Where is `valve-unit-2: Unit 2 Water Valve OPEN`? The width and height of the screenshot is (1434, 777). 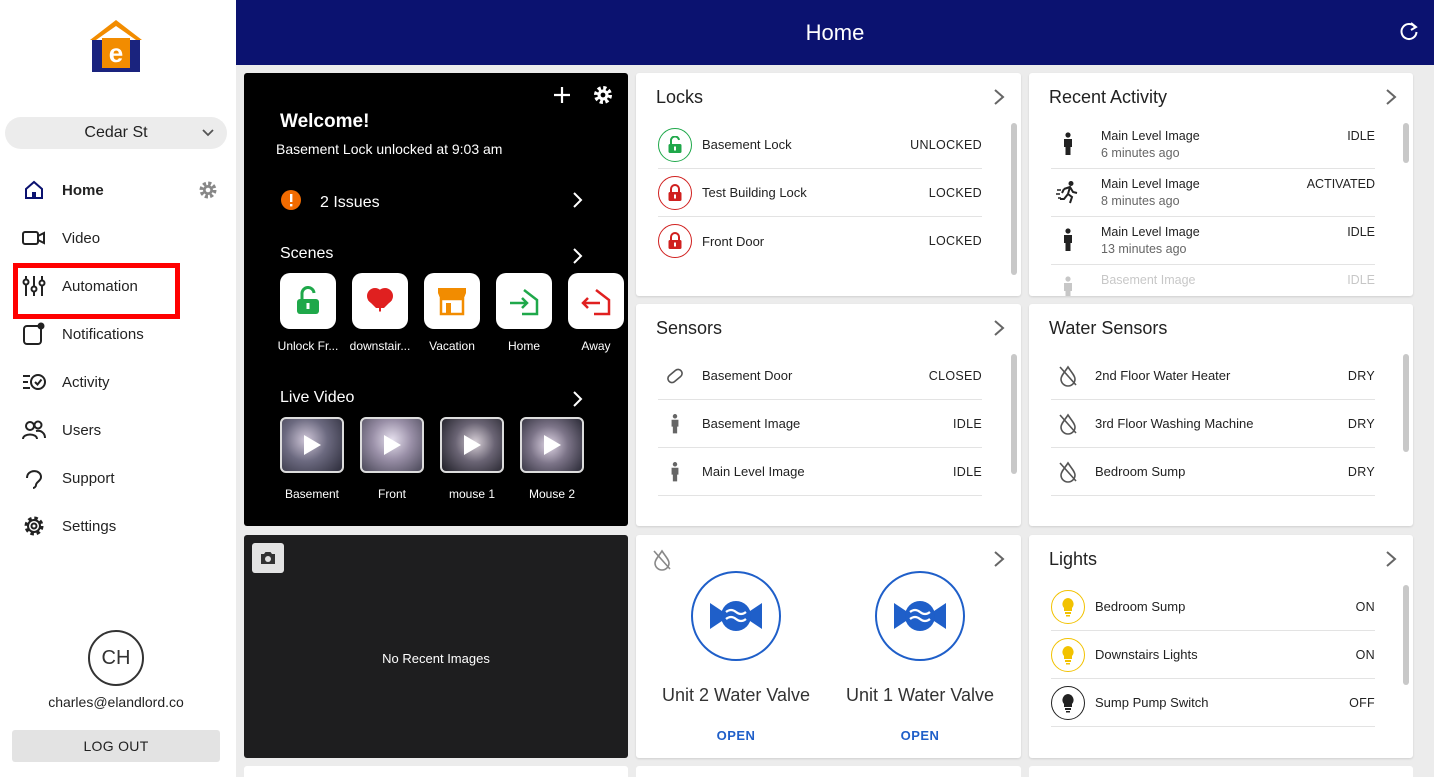
valve-unit-2: Unit 2 Water Valve OPEN is located at coordinates (736, 657).